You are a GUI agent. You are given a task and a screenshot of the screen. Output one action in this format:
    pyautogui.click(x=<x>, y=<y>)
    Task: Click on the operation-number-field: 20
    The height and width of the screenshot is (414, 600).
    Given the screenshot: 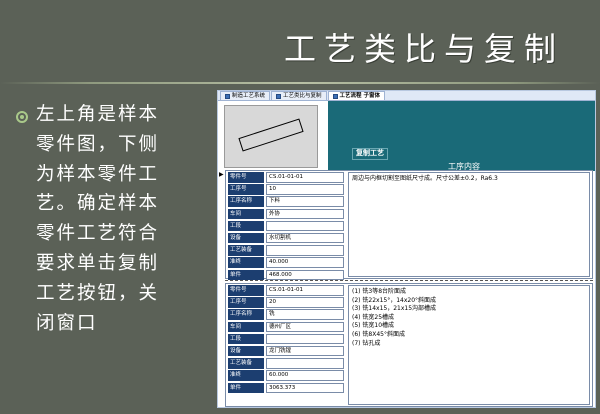 What is the action you would take?
    pyautogui.click(x=305, y=302)
    